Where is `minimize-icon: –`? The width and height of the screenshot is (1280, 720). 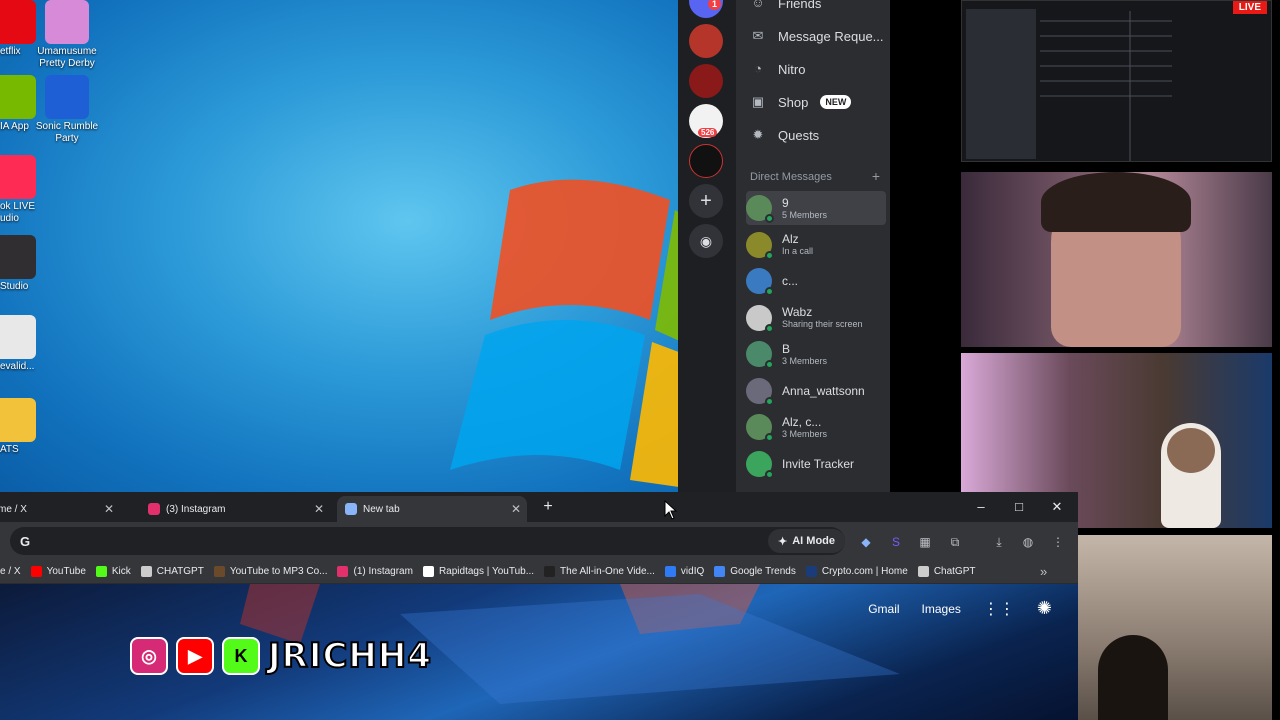
minimize-icon: – is located at coordinates (981, 507).